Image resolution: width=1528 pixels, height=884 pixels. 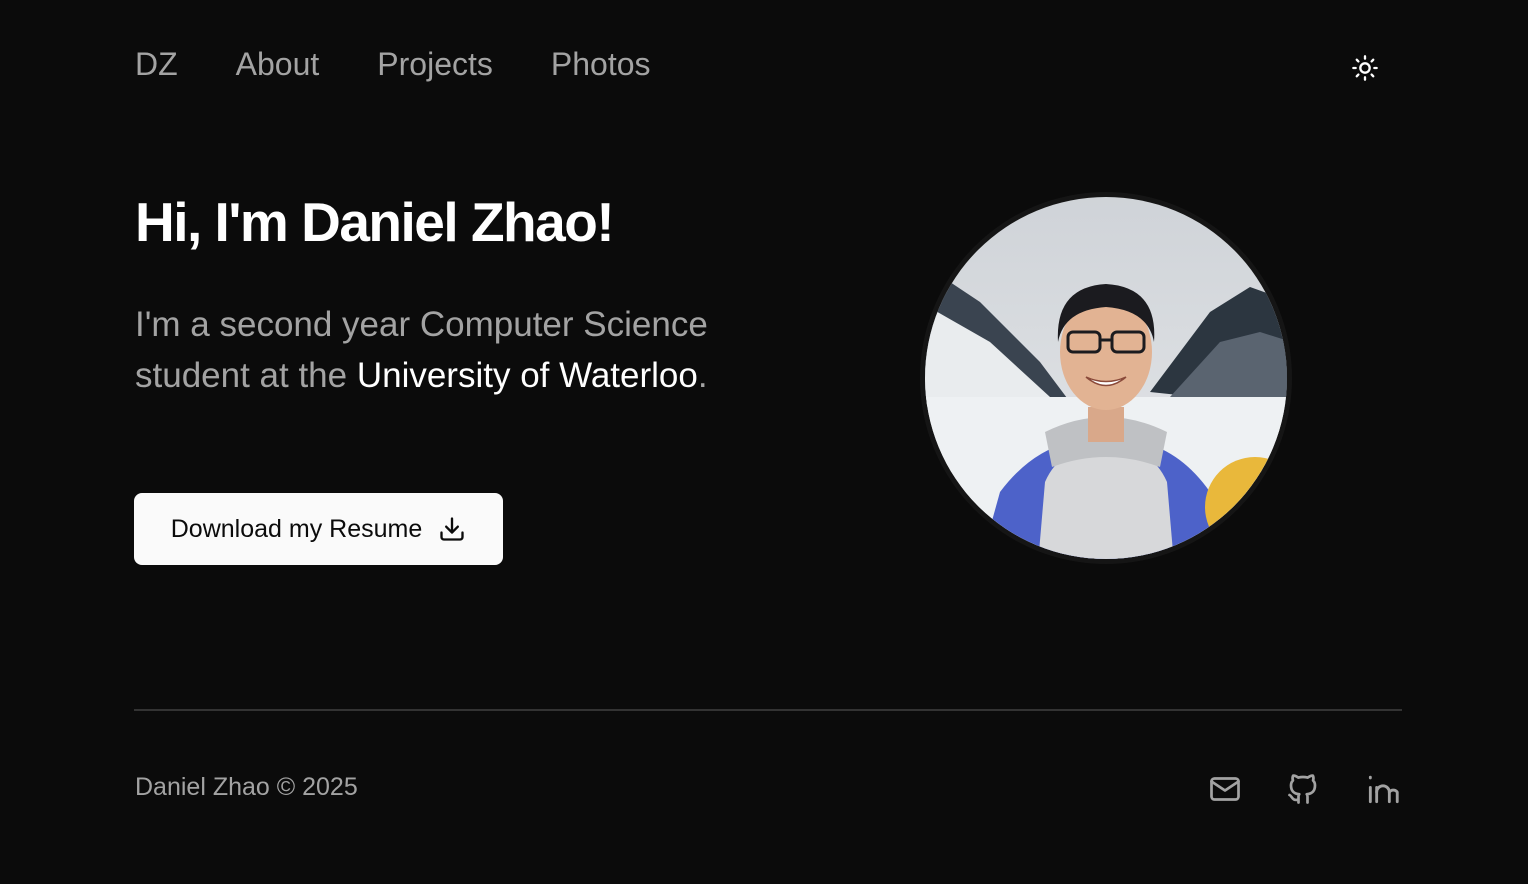 What do you see at coordinates (702, 375) in the screenshot?
I see `hero-description-end: .` at bounding box center [702, 375].